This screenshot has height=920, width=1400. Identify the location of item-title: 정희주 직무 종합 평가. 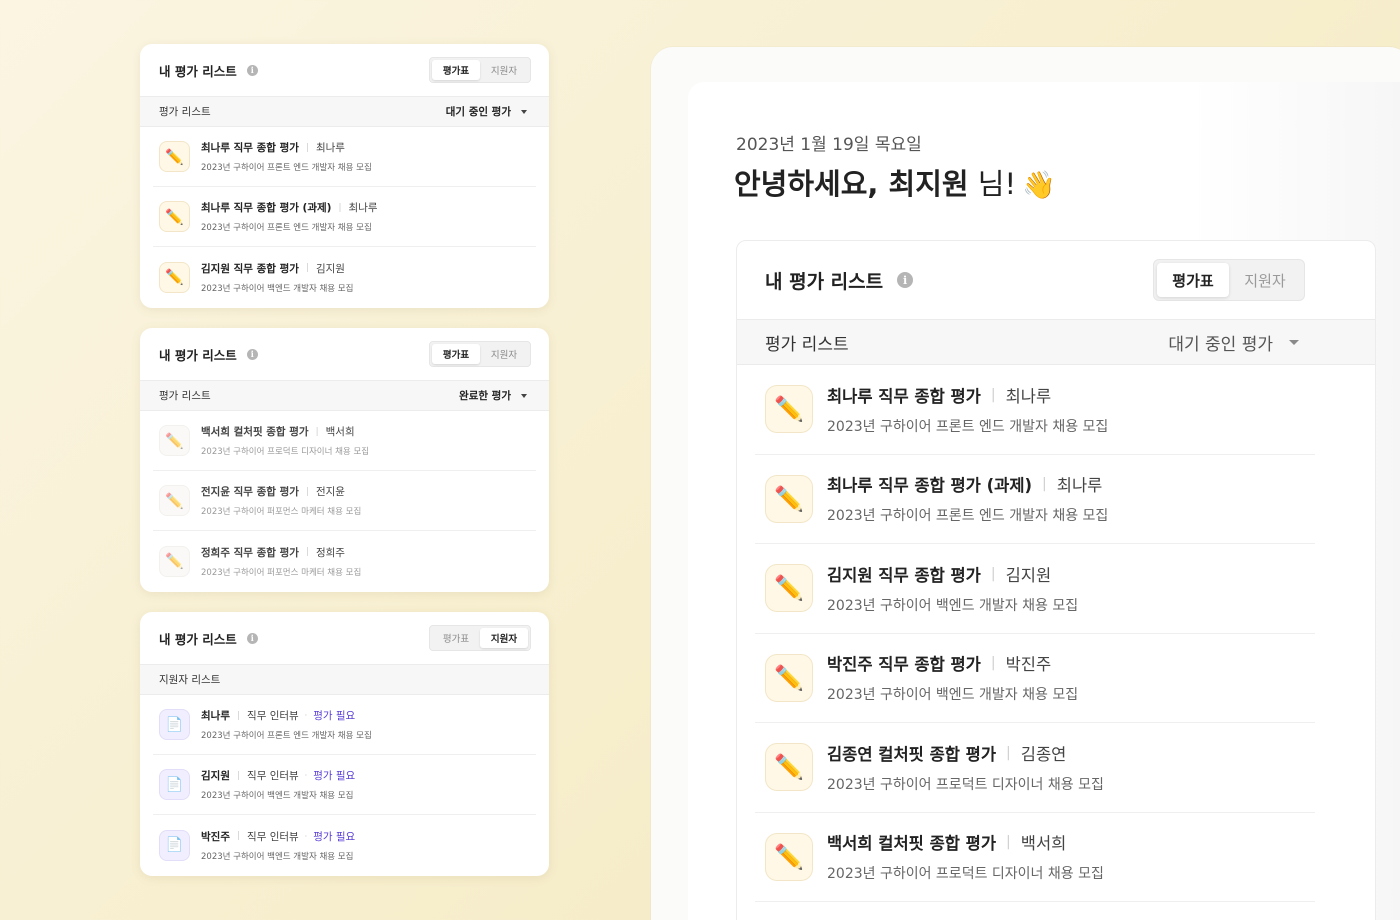
(250, 552).